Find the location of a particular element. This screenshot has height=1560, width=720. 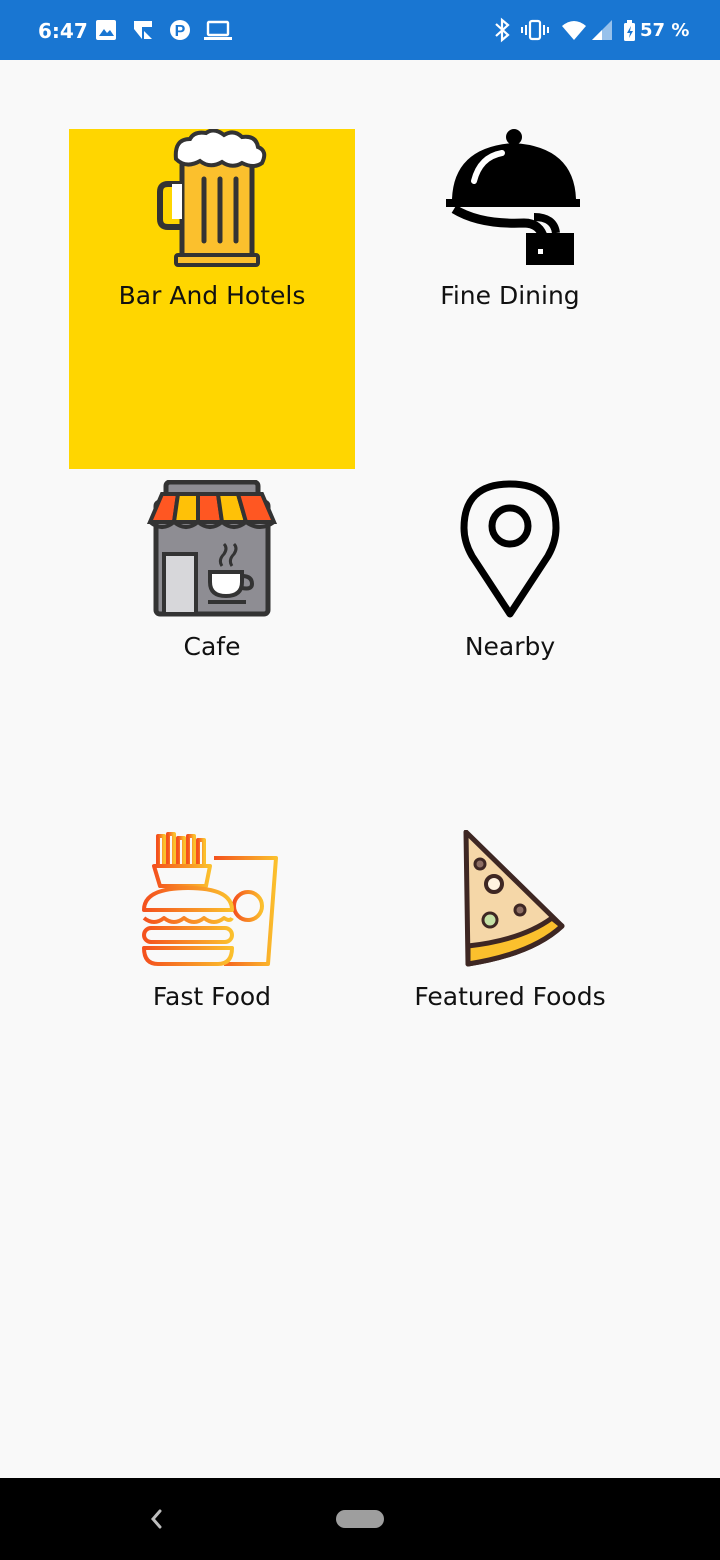

category-bar-and-hotels: Bar And Hotels is located at coordinates (212, 299).